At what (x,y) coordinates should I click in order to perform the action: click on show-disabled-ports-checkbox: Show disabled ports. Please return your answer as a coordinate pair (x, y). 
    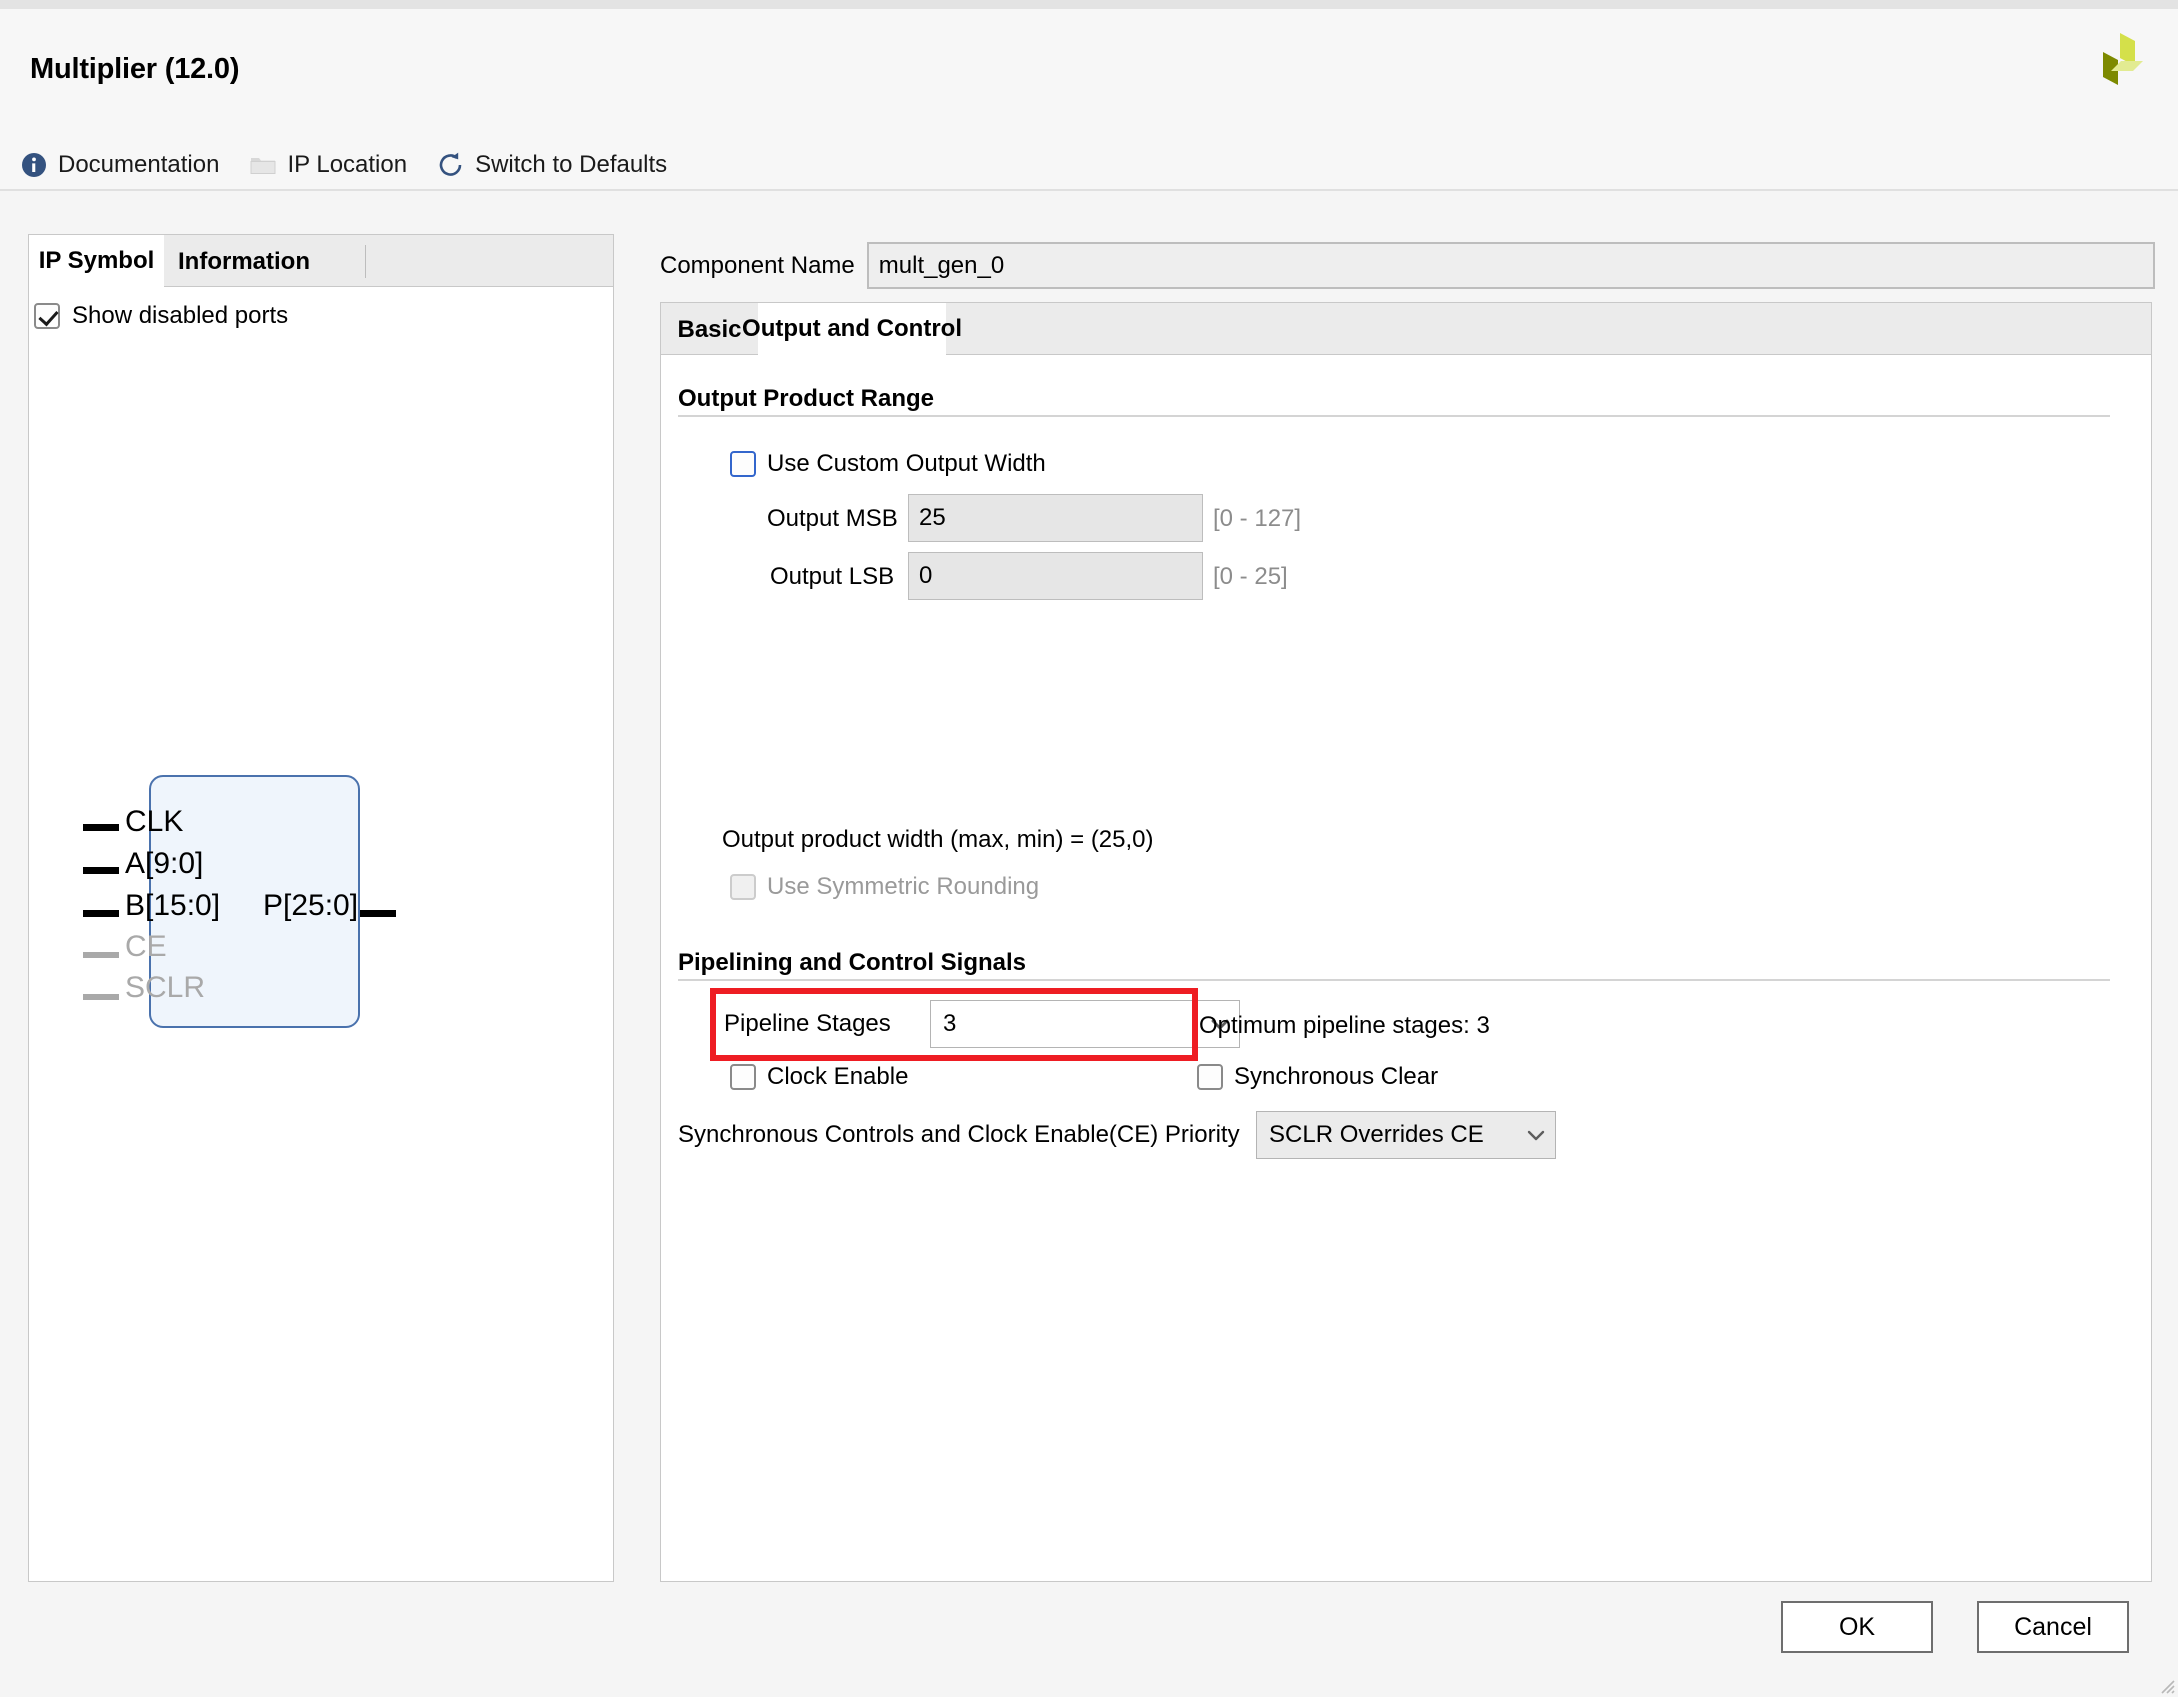
    Looking at the image, I should click on (161, 316).